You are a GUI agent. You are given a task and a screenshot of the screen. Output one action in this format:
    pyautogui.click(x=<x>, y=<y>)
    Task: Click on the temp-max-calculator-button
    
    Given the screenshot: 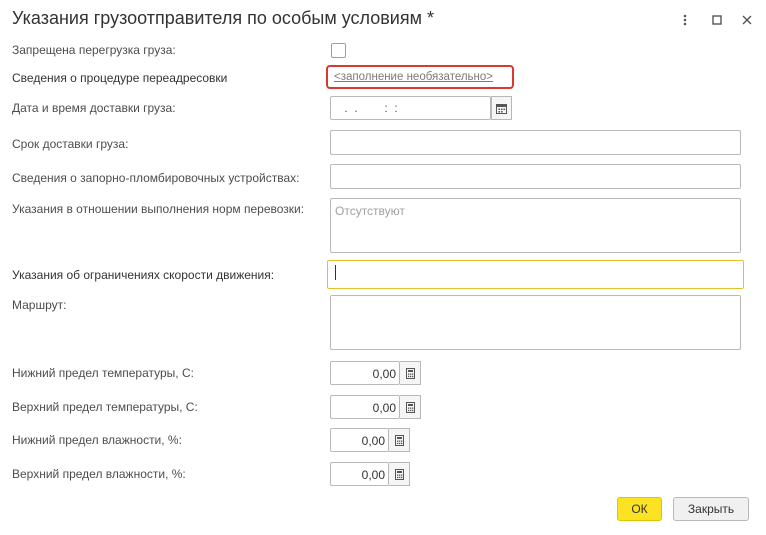 What is the action you would take?
    pyautogui.click(x=410, y=407)
    